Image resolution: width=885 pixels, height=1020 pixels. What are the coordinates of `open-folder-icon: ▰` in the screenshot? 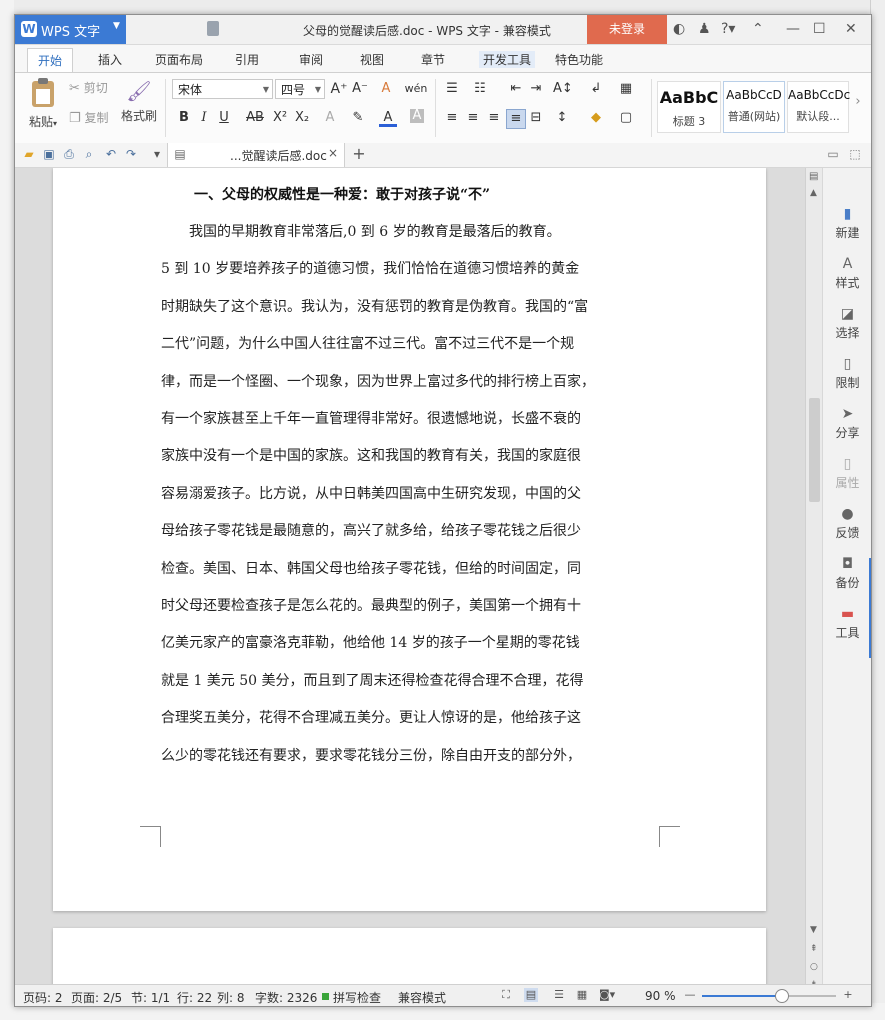 It's located at (29, 154).